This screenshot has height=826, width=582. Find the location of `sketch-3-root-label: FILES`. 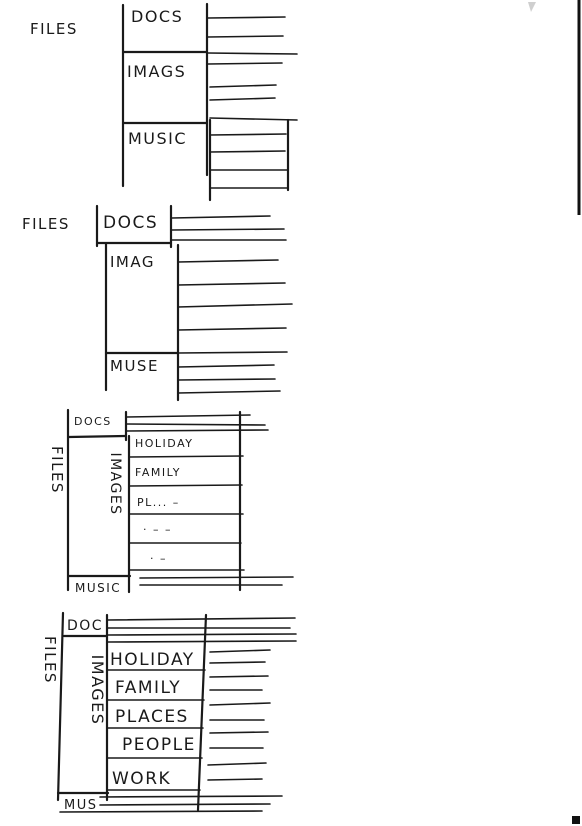

sketch-3-root-label: FILES is located at coordinates (57, 470).